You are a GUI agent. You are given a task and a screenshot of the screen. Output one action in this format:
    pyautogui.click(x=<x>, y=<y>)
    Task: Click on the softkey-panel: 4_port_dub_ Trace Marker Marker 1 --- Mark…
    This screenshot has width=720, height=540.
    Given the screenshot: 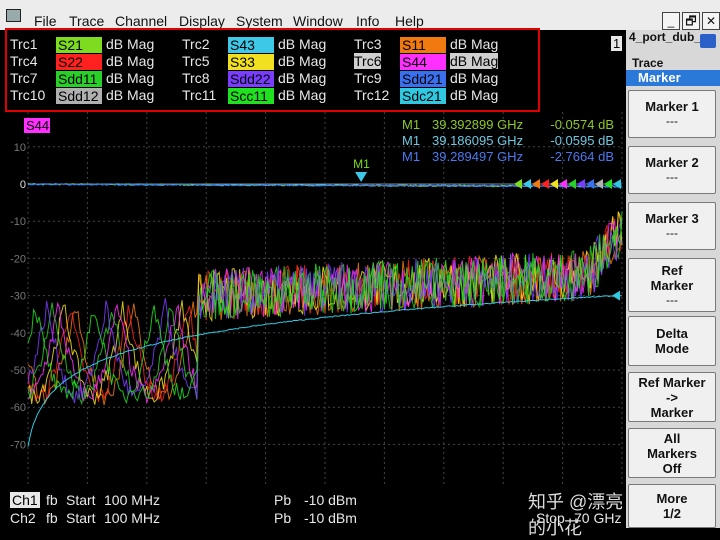 What is the action you would take?
    pyautogui.click(x=673, y=279)
    